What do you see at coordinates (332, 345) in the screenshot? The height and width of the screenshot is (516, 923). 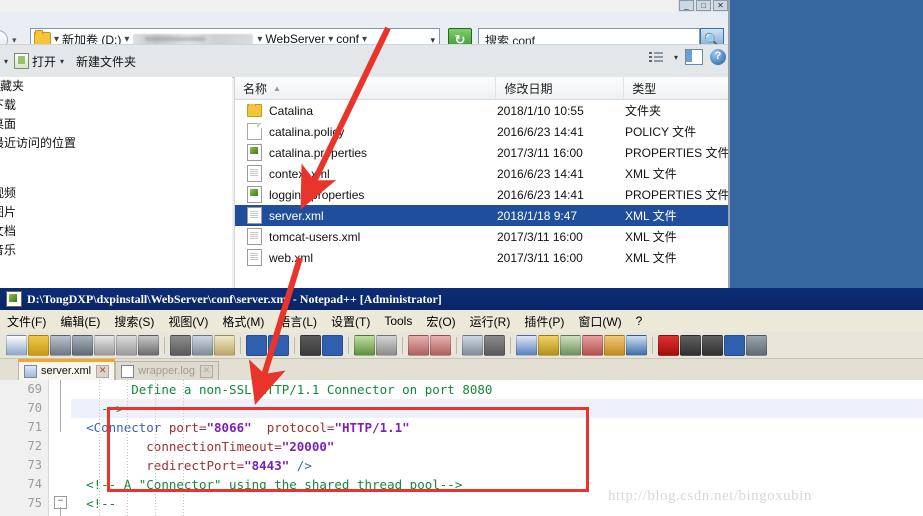 I see `replace-icon` at bounding box center [332, 345].